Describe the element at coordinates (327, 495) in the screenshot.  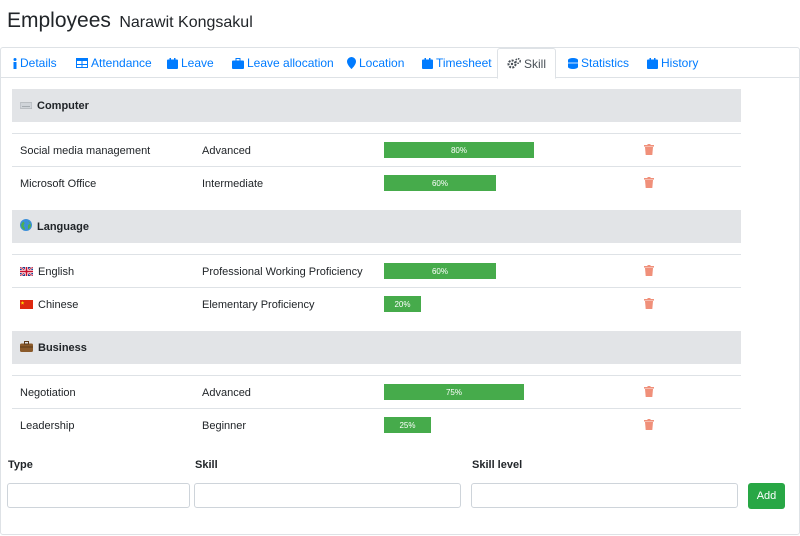
I see `skill-input` at that location.